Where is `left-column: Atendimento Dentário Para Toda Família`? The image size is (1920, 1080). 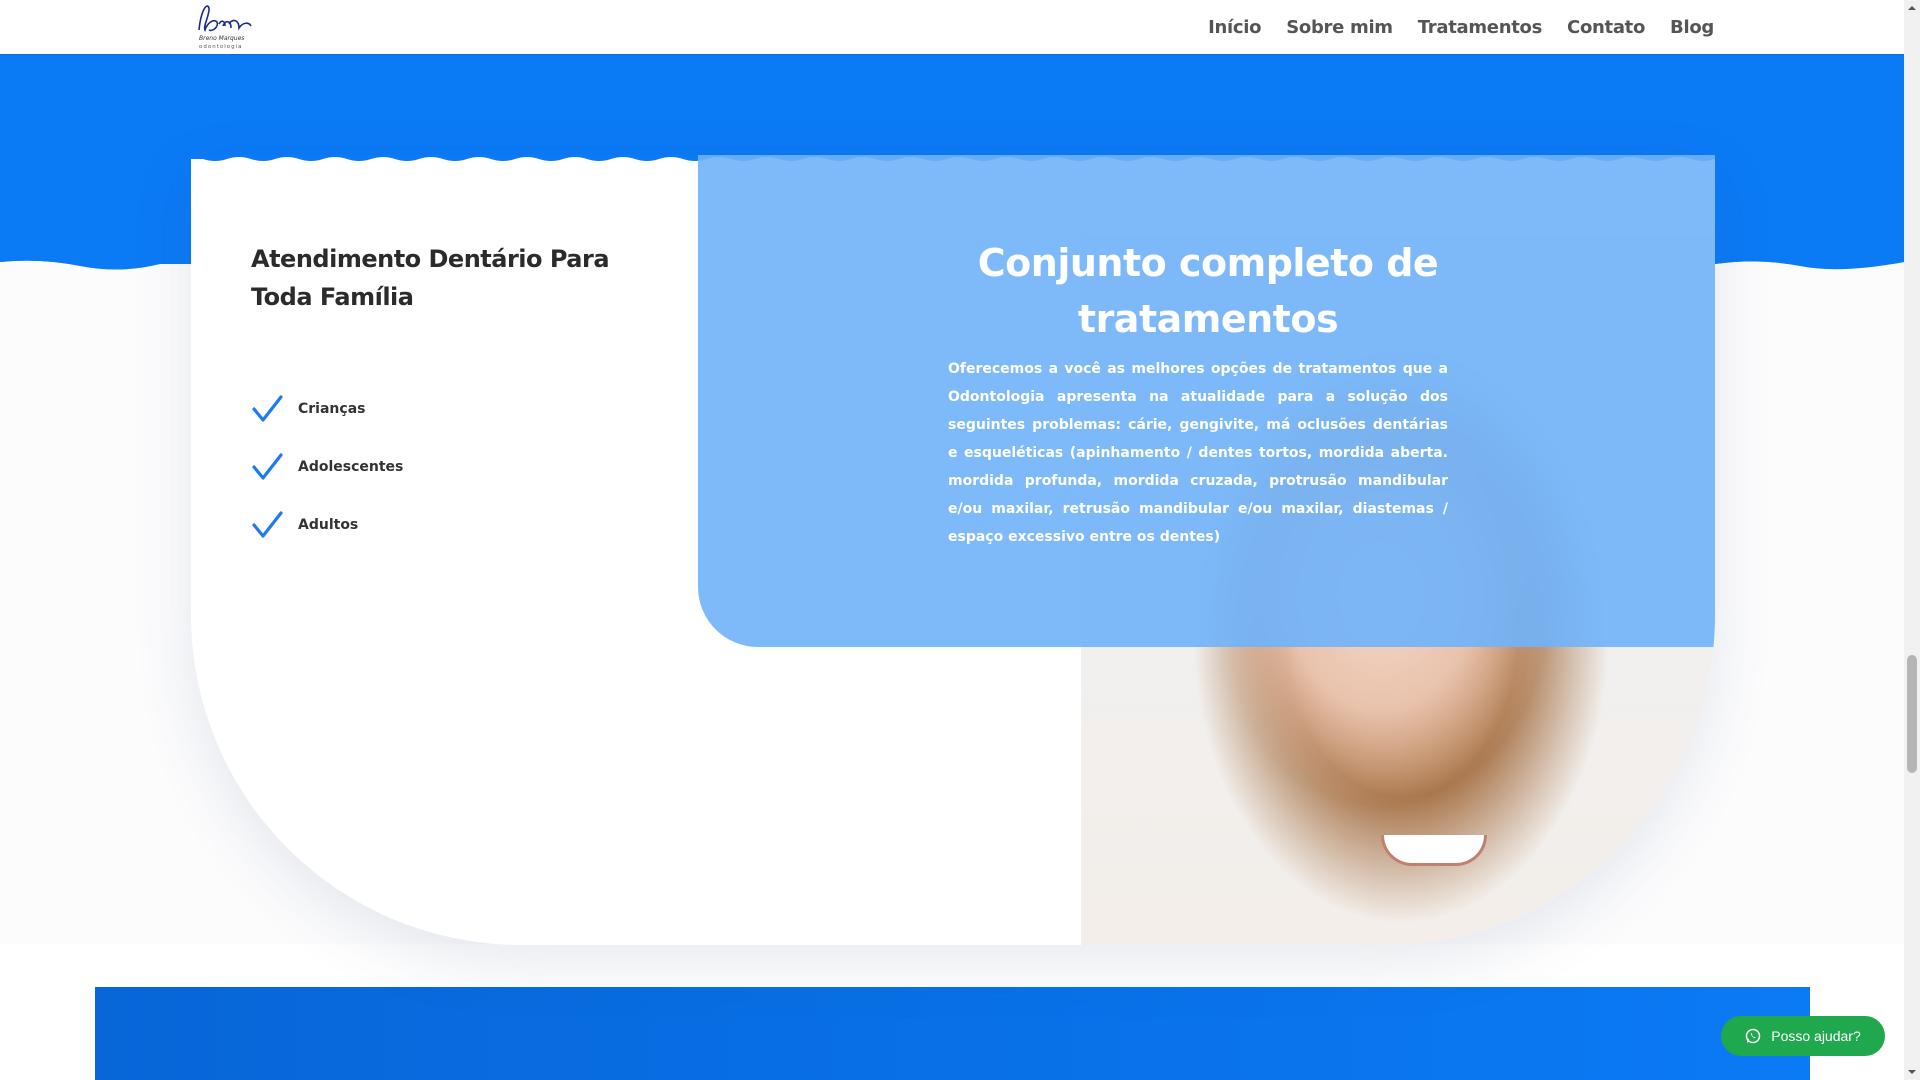
left-column: Atendimento Dentário Para Toda Família is located at coordinates (461, 278).